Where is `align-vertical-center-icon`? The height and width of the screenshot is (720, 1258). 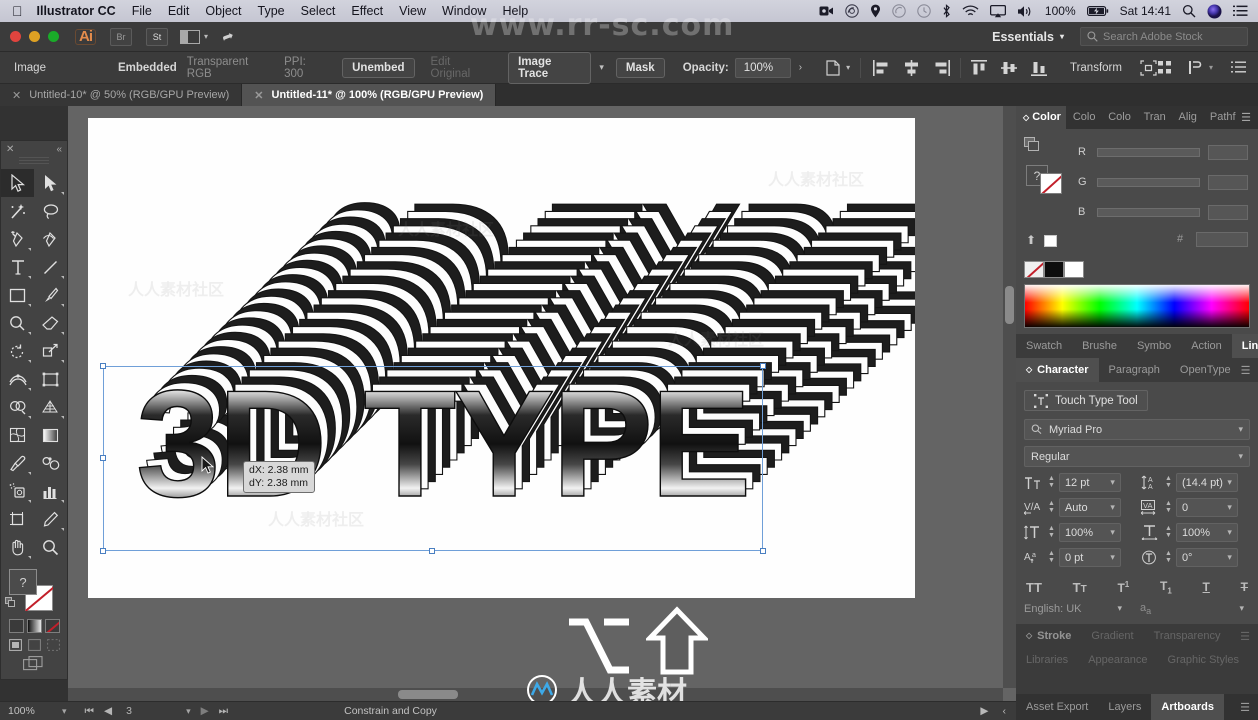
align-vertical-center-icon is located at coordinates (1009, 68).